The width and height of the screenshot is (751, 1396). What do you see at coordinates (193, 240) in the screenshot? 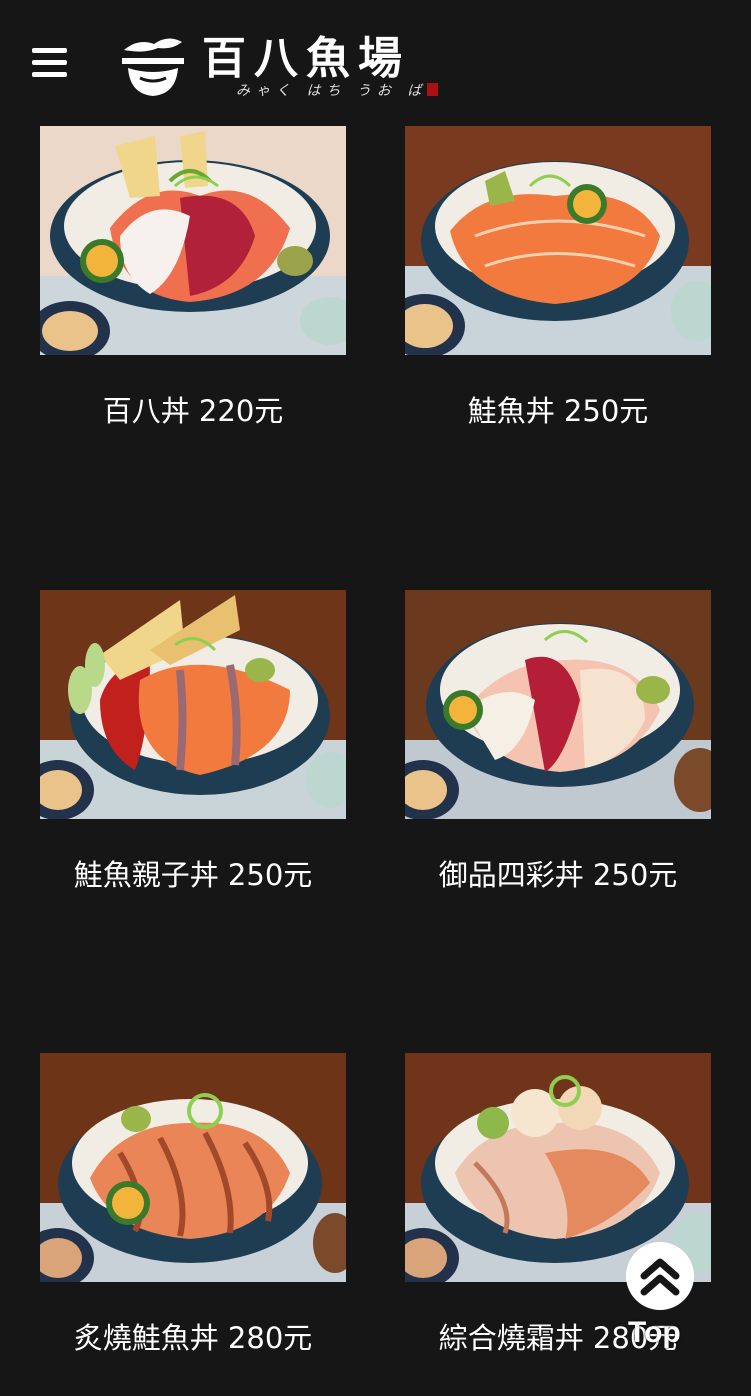
I see `mixed-donburi-photo` at bounding box center [193, 240].